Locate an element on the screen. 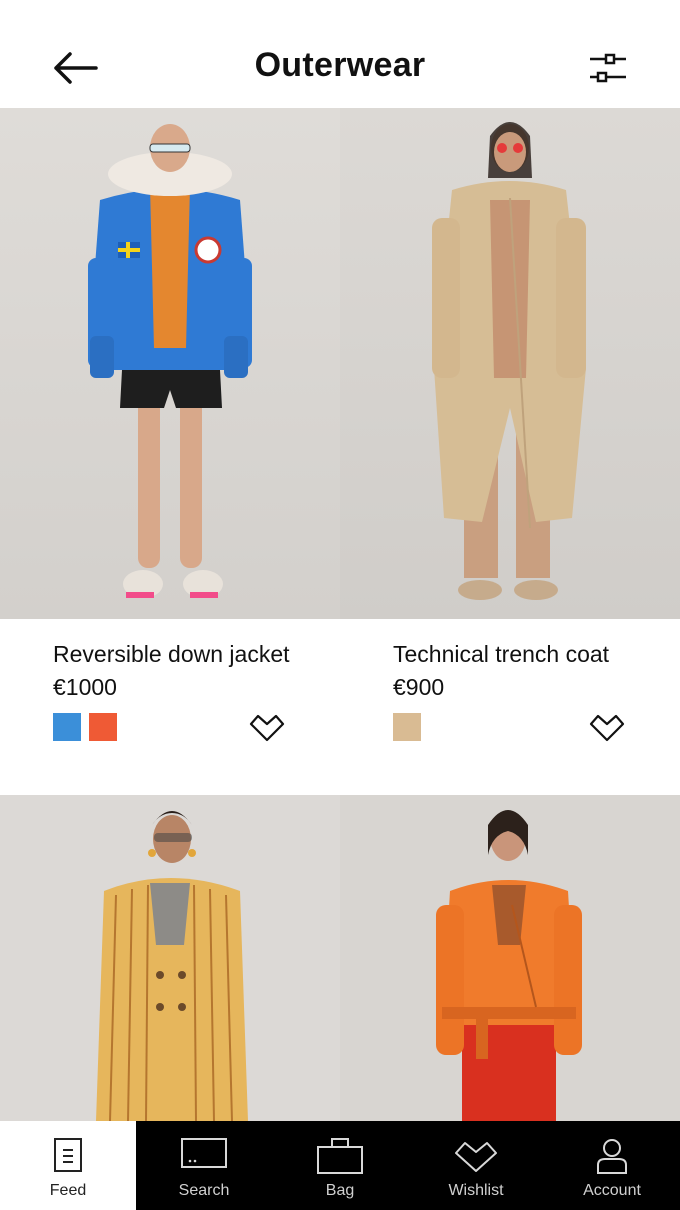 The width and height of the screenshot is (680, 1210). nav-item-bag: Bag is located at coordinates (340, 1165).